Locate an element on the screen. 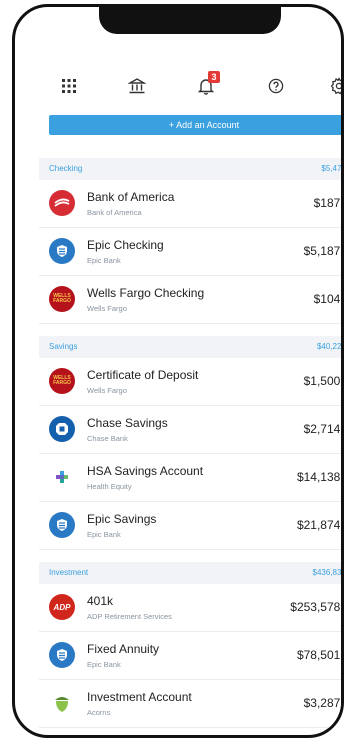 The height and width of the screenshot is (741, 348). account-balance: $1,500.00 is located at coordinates (323, 381).